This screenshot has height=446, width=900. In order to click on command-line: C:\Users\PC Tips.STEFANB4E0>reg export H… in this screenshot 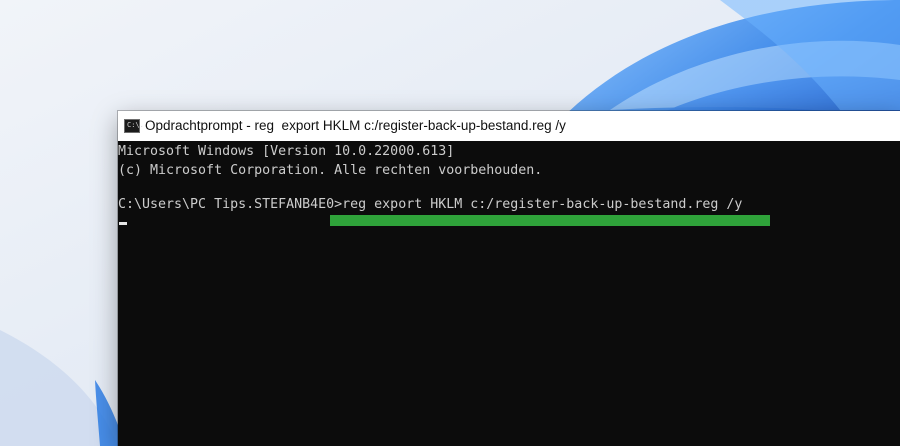, I will do `click(430, 204)`.